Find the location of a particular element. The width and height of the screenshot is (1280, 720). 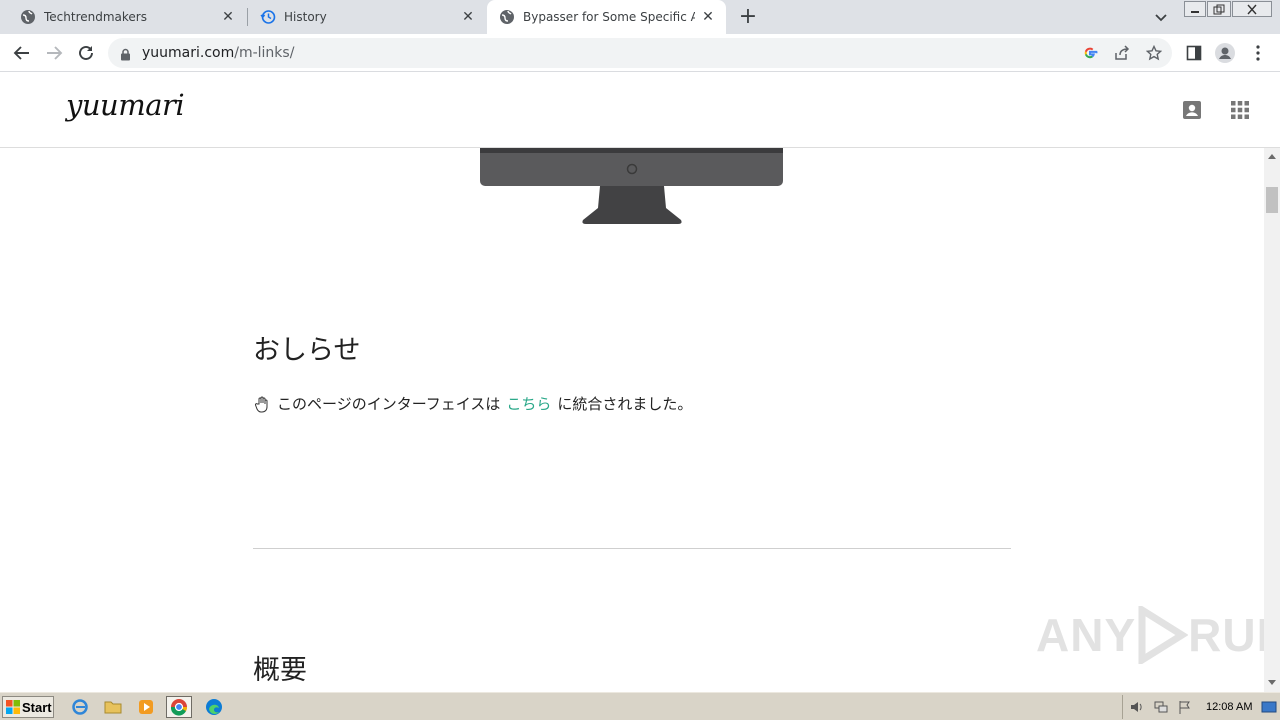

notice-link: こちら is located at coordinates (528, 403).